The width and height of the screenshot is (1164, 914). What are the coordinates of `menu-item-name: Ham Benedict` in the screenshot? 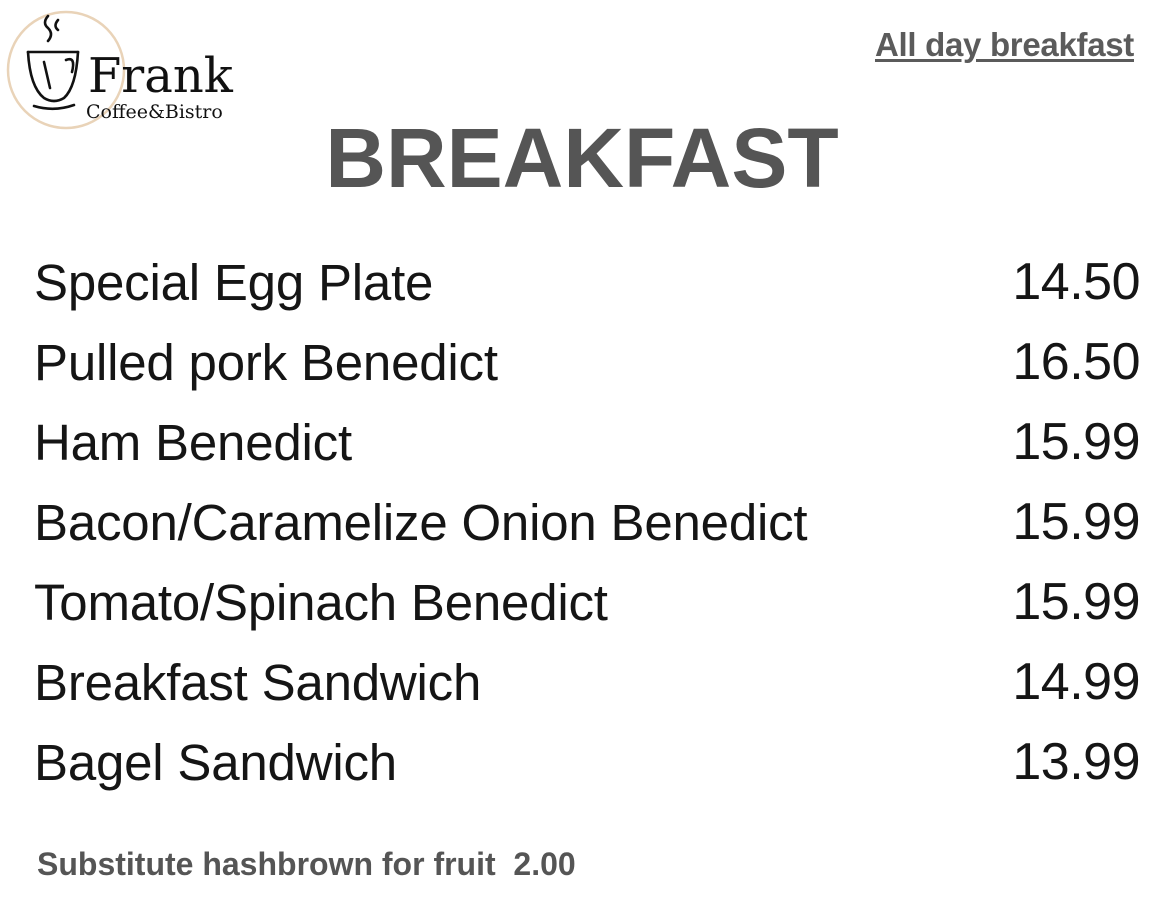 It's located at (193, 442).